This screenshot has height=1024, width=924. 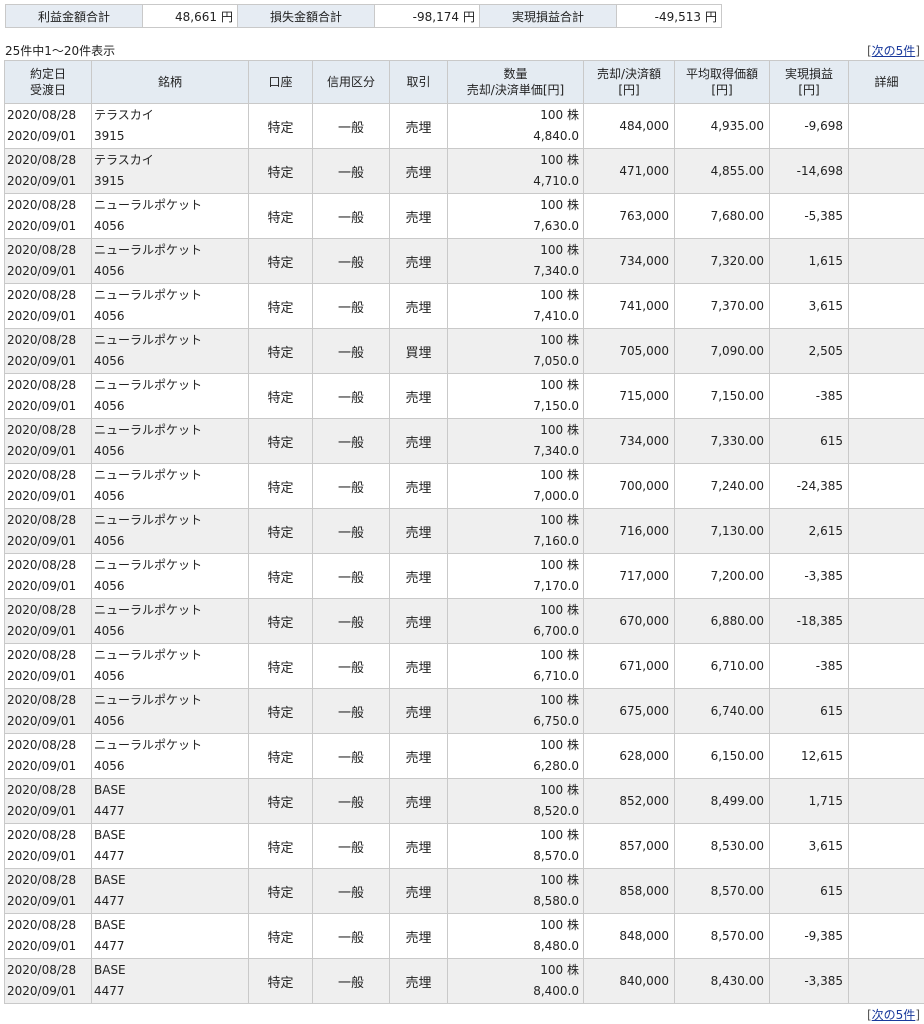 What do you see at coordinates (722, 441) in the screenshot?
I see `avg-cost: 7,330.00` at bounding box center [722, 441].